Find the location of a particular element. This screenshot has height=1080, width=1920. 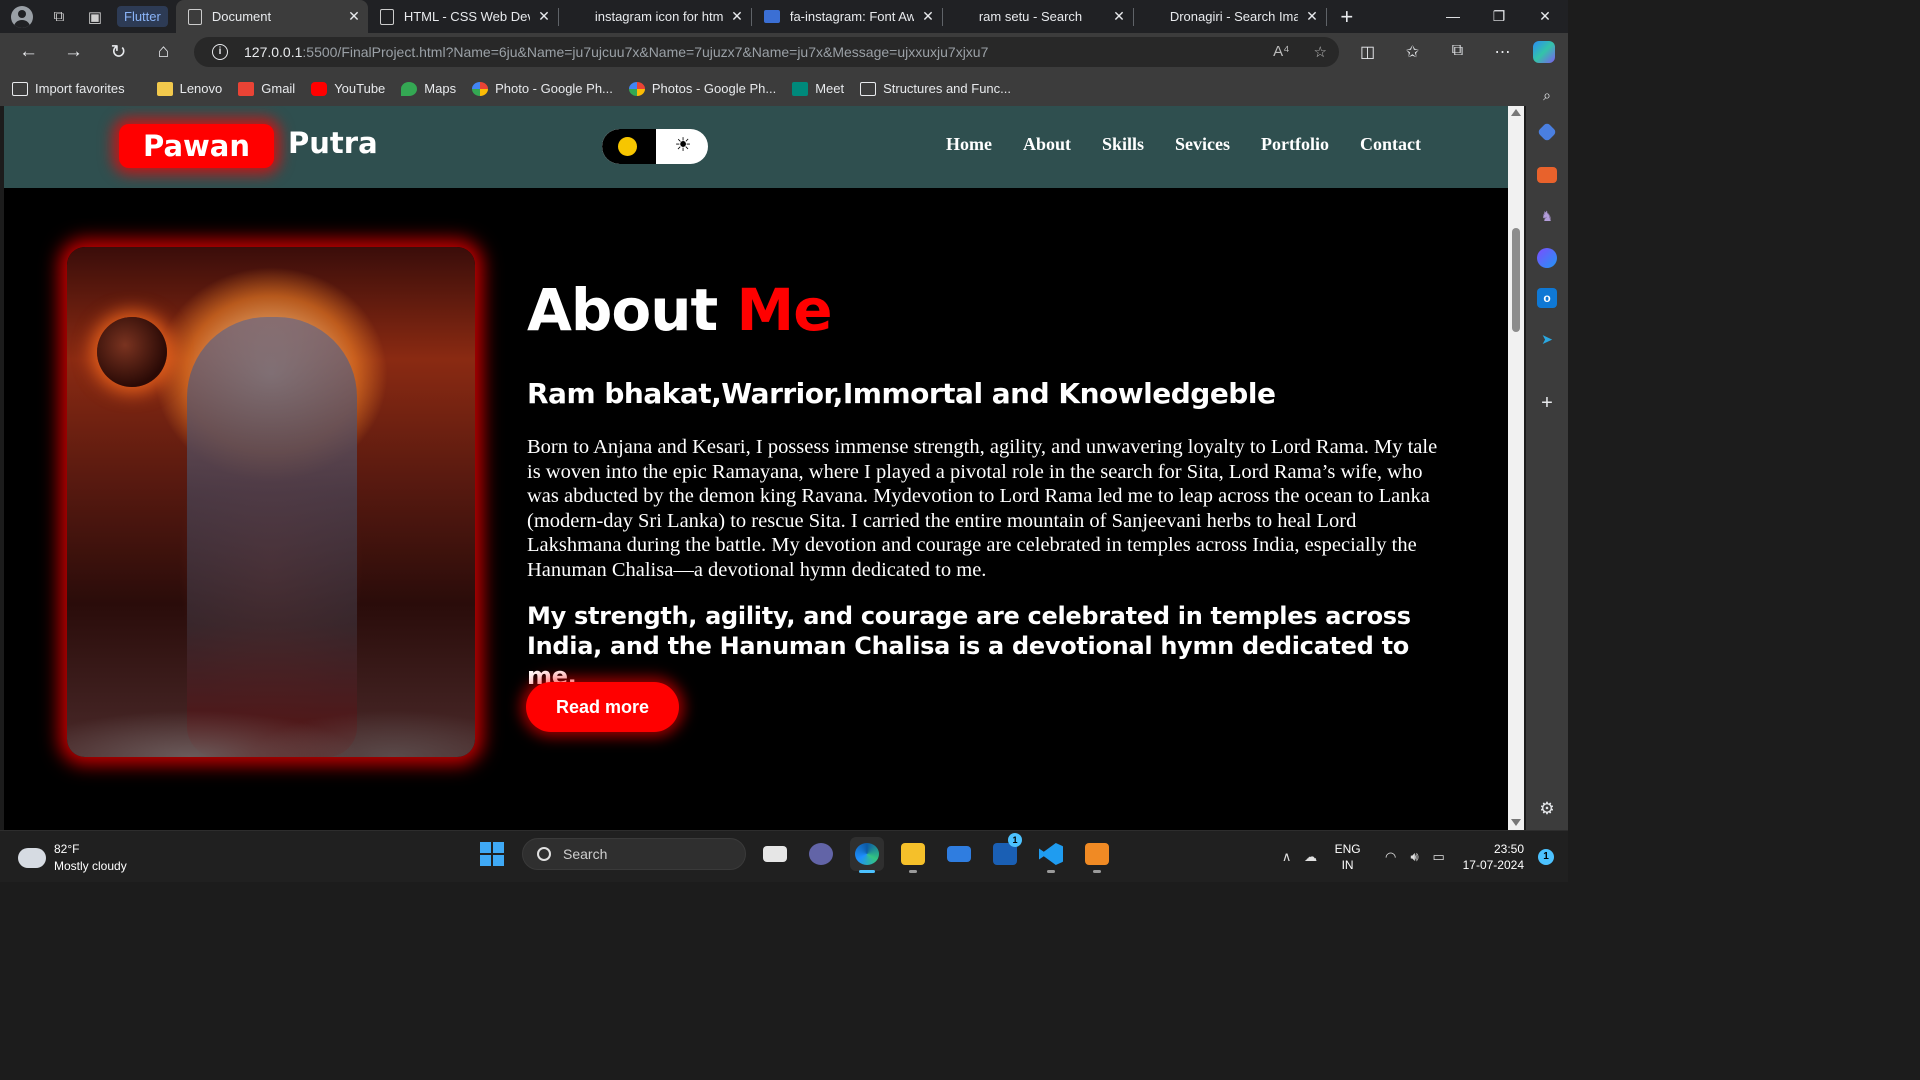

favorite-gmail: Gmail is located at coordinates (266, 88).